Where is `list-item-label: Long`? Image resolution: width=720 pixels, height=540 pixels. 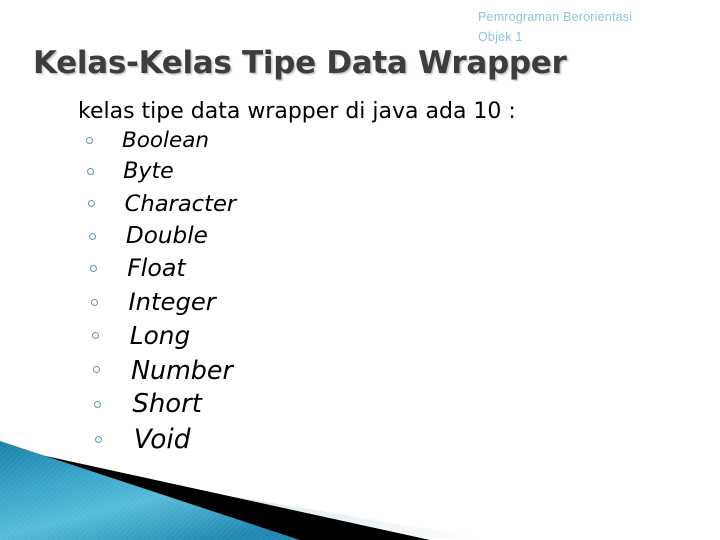
list-item-label: Long is located at coordinates (160, 335).